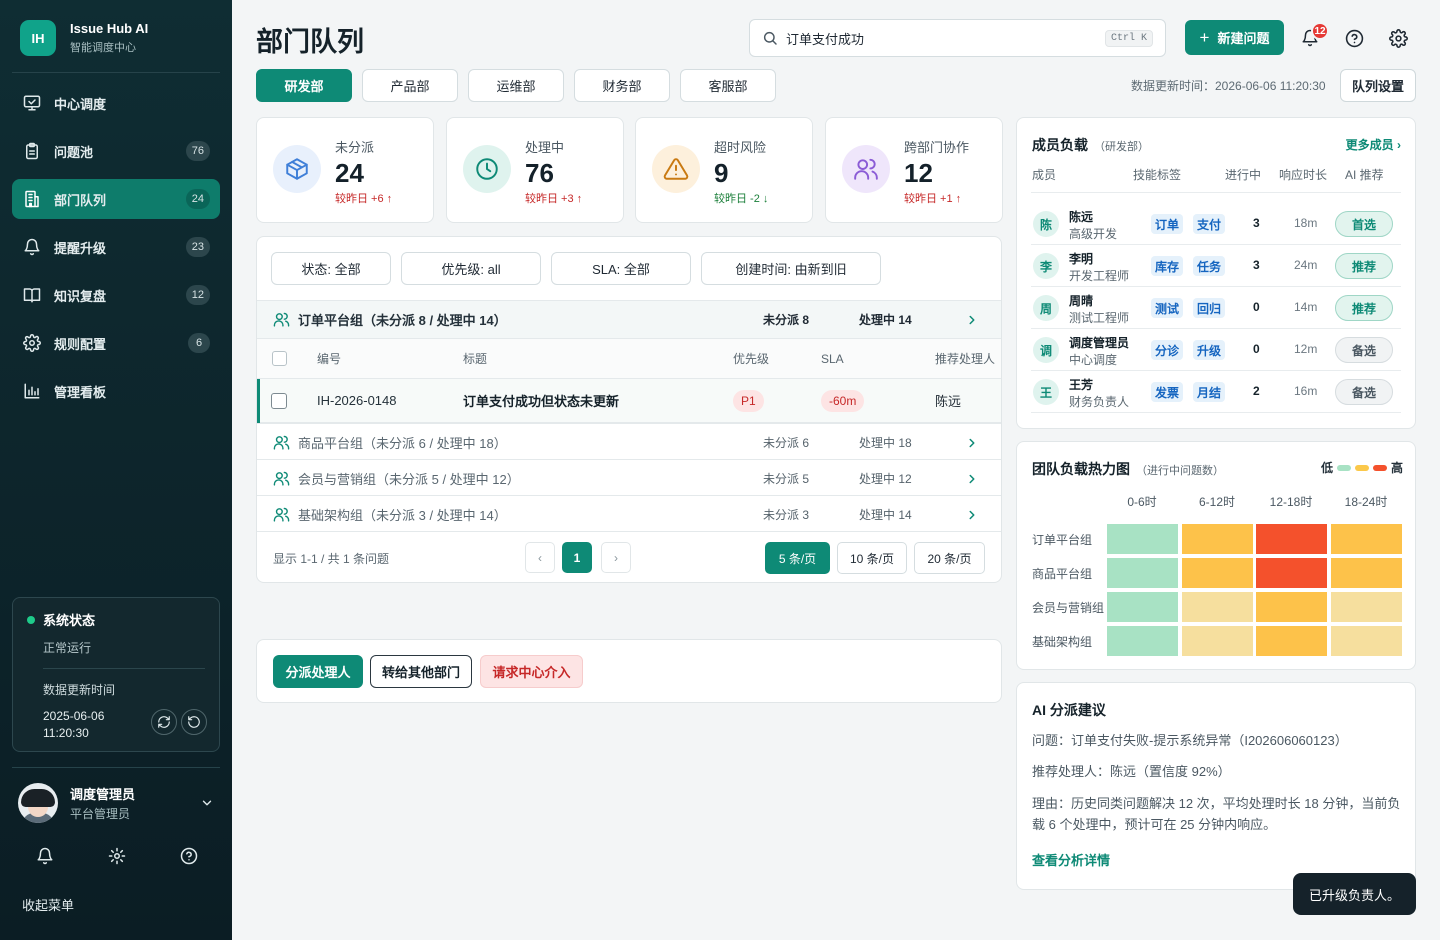 This screenshot has height=940, width=1440. I want to click on search-box: Ctrl K, so click(957, 38).